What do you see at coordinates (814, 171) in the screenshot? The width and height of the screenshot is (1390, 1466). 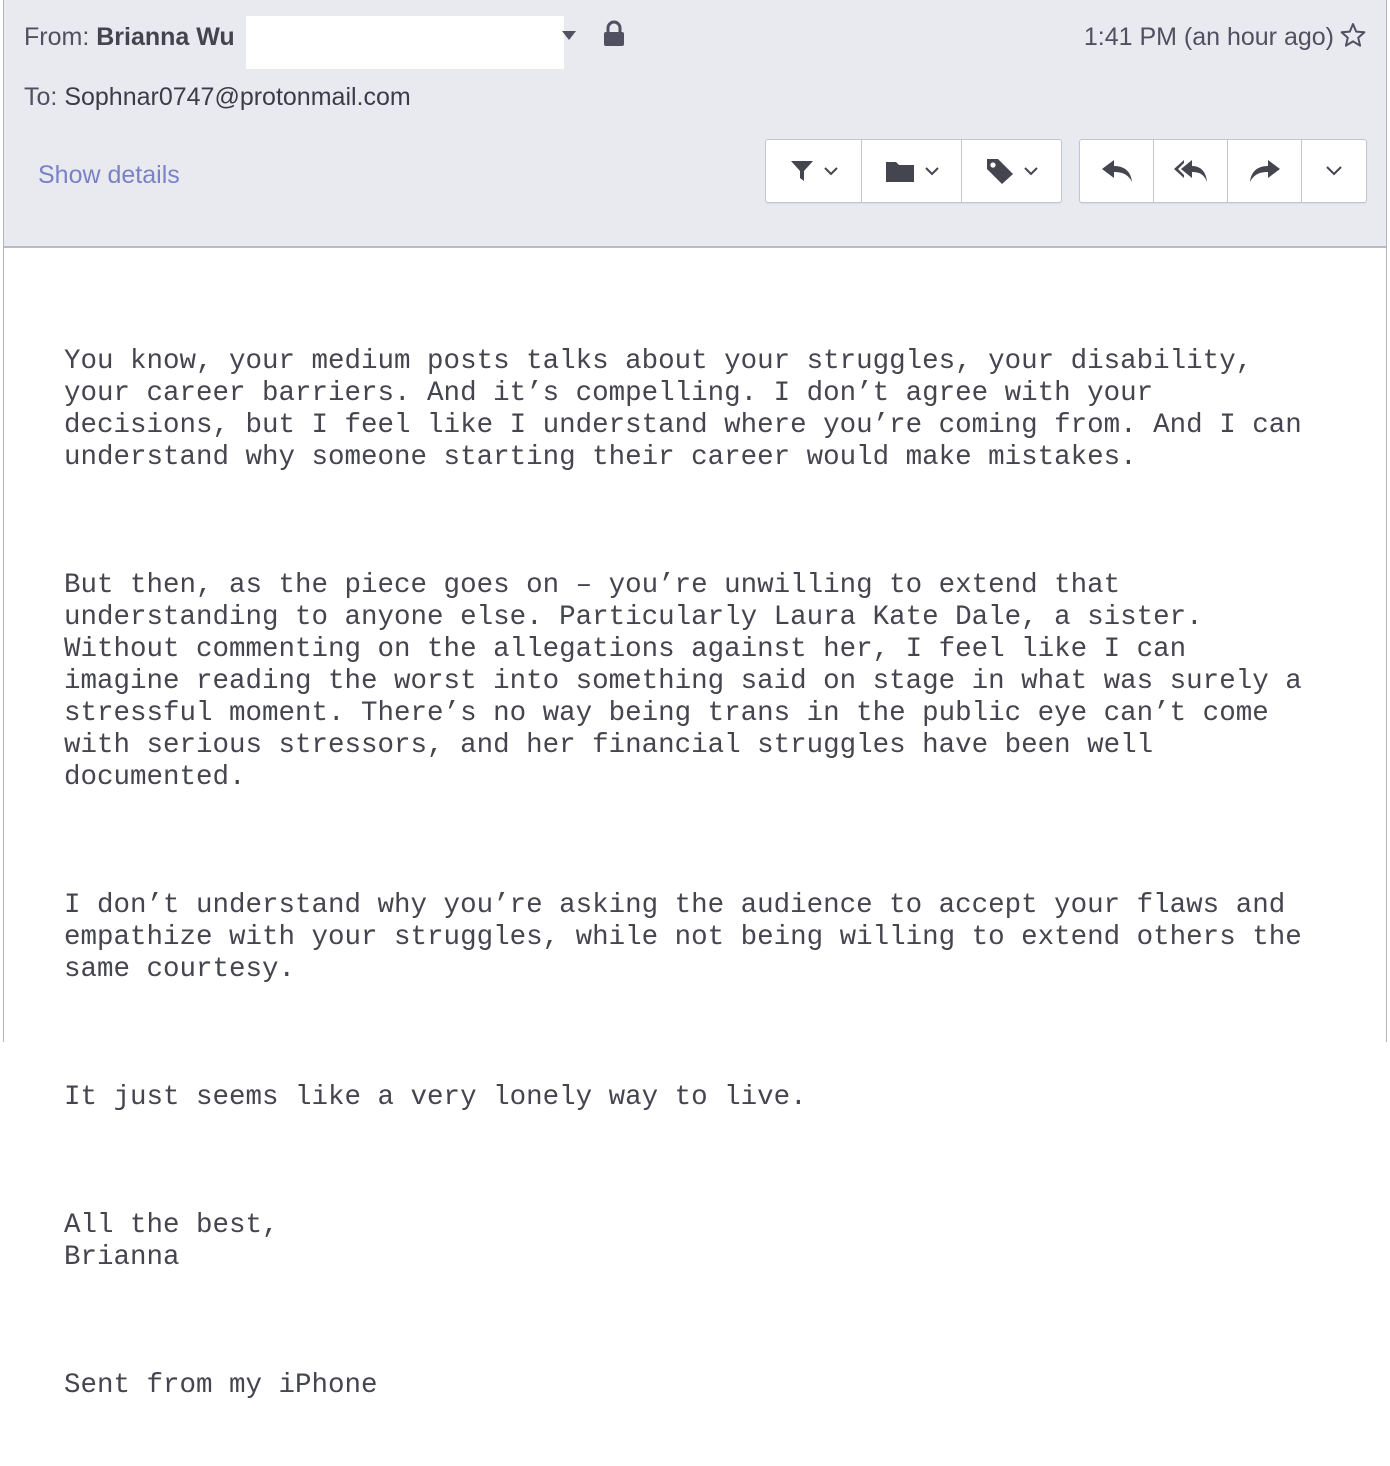 I see `filter-button` at bounding box center [814, 171].